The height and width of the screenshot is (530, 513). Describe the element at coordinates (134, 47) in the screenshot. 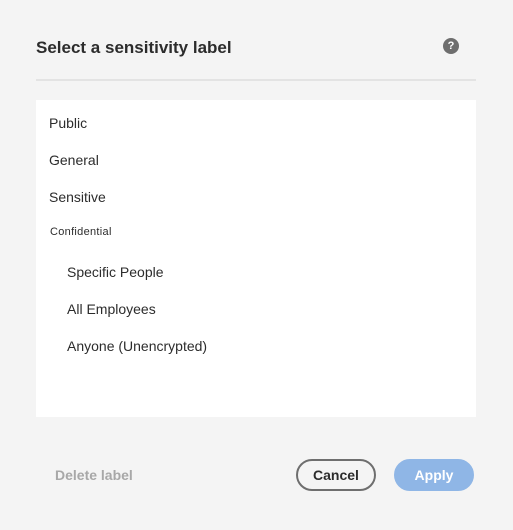

I see `dialog-title: Select a sensitivity label` at that location.